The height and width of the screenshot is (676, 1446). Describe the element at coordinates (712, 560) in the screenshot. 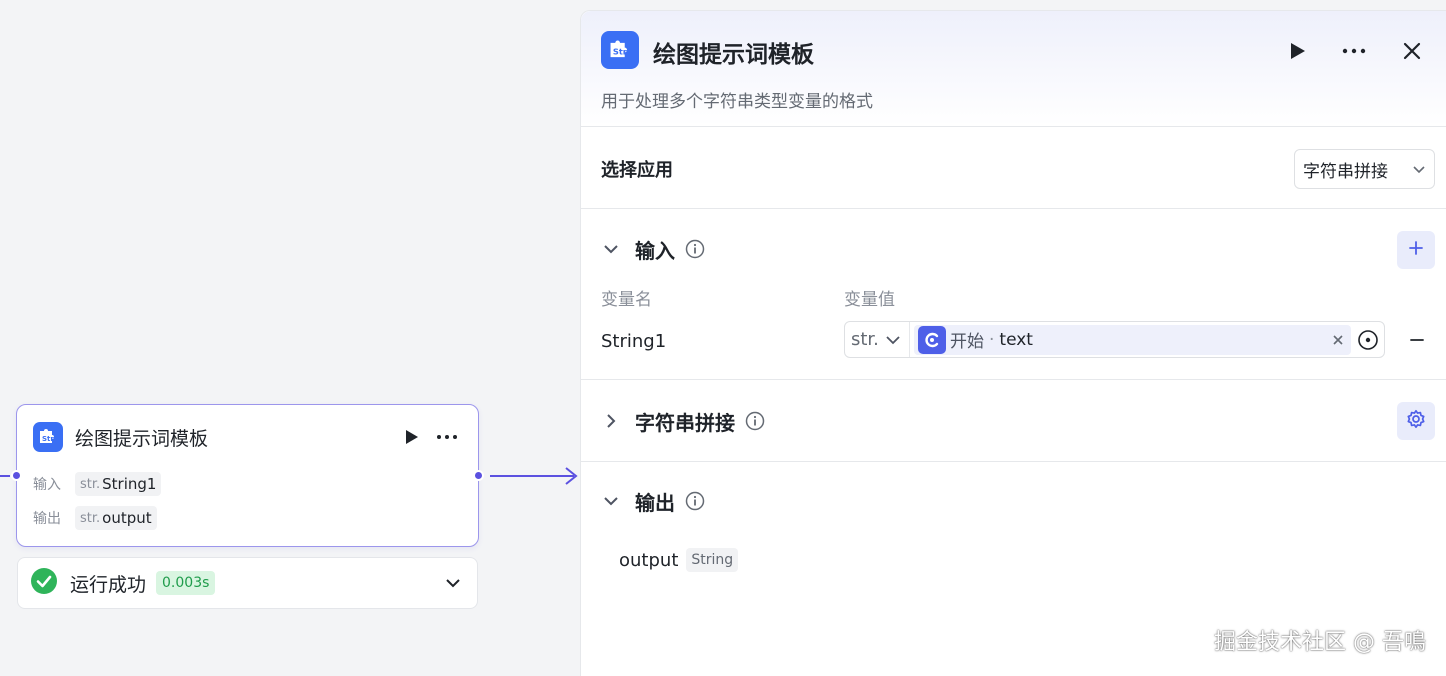

I see `output-type-badge: String` at that location.